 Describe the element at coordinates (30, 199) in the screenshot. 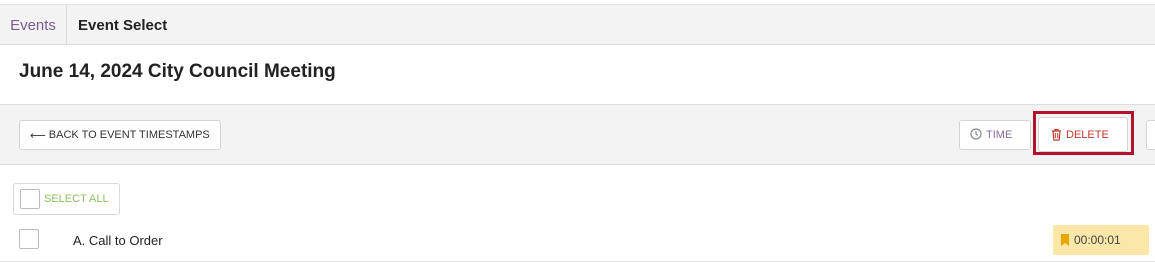

I see `select-all-checkbox` at that location.